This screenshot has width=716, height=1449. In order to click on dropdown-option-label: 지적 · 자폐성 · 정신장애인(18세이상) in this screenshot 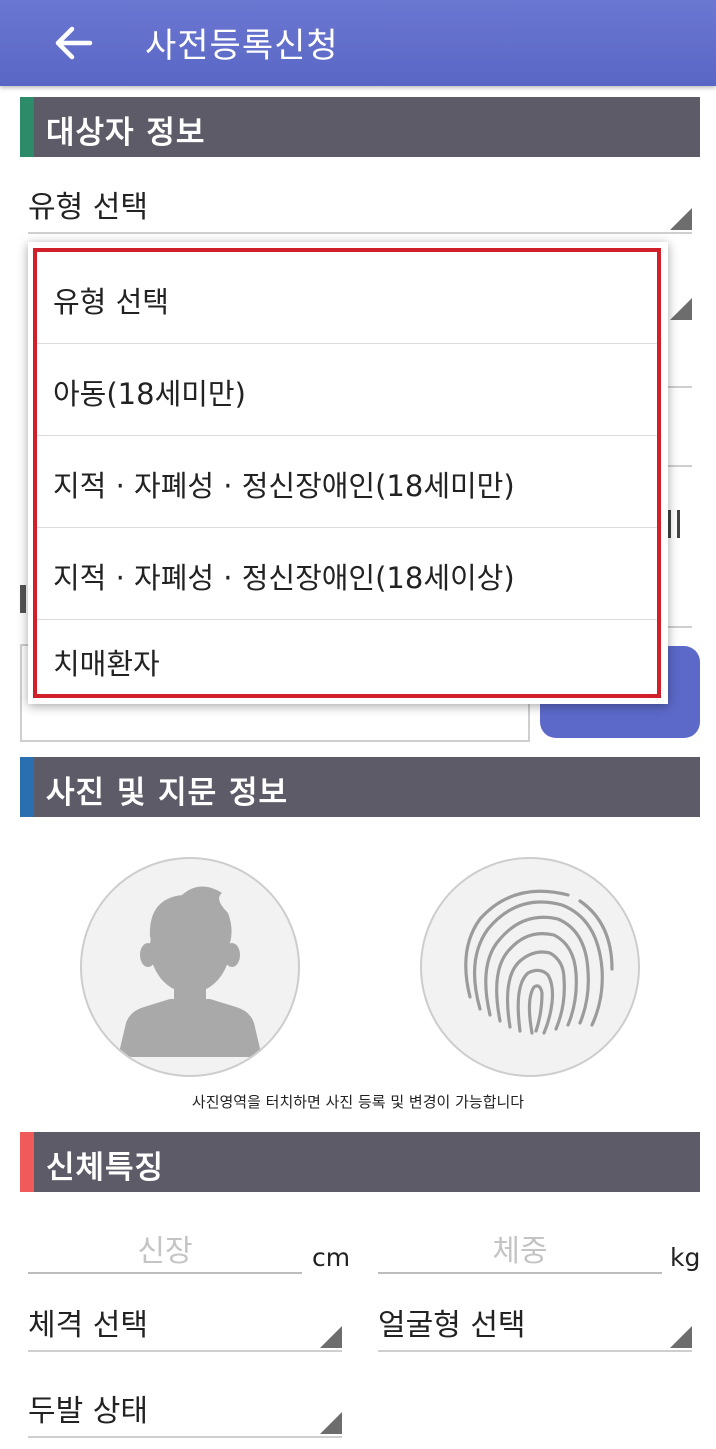, I will do `click(284, 578)`.